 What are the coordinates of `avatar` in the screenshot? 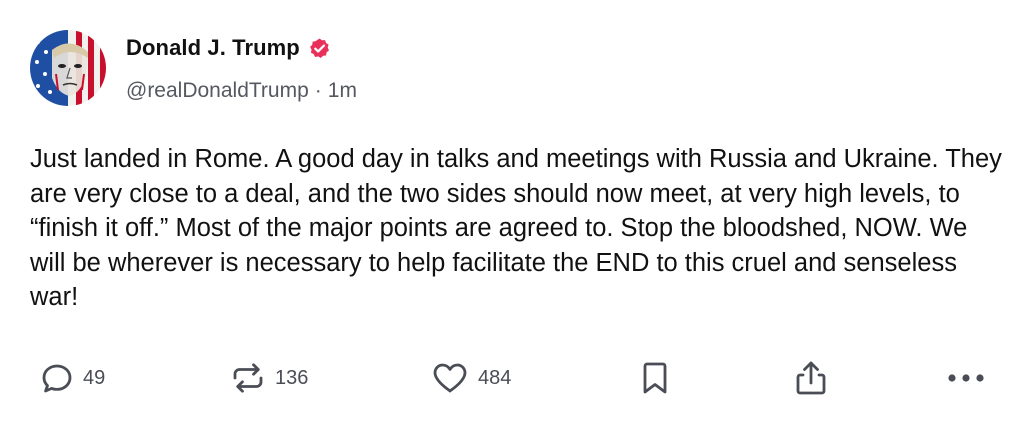 It's located at (68, 68).